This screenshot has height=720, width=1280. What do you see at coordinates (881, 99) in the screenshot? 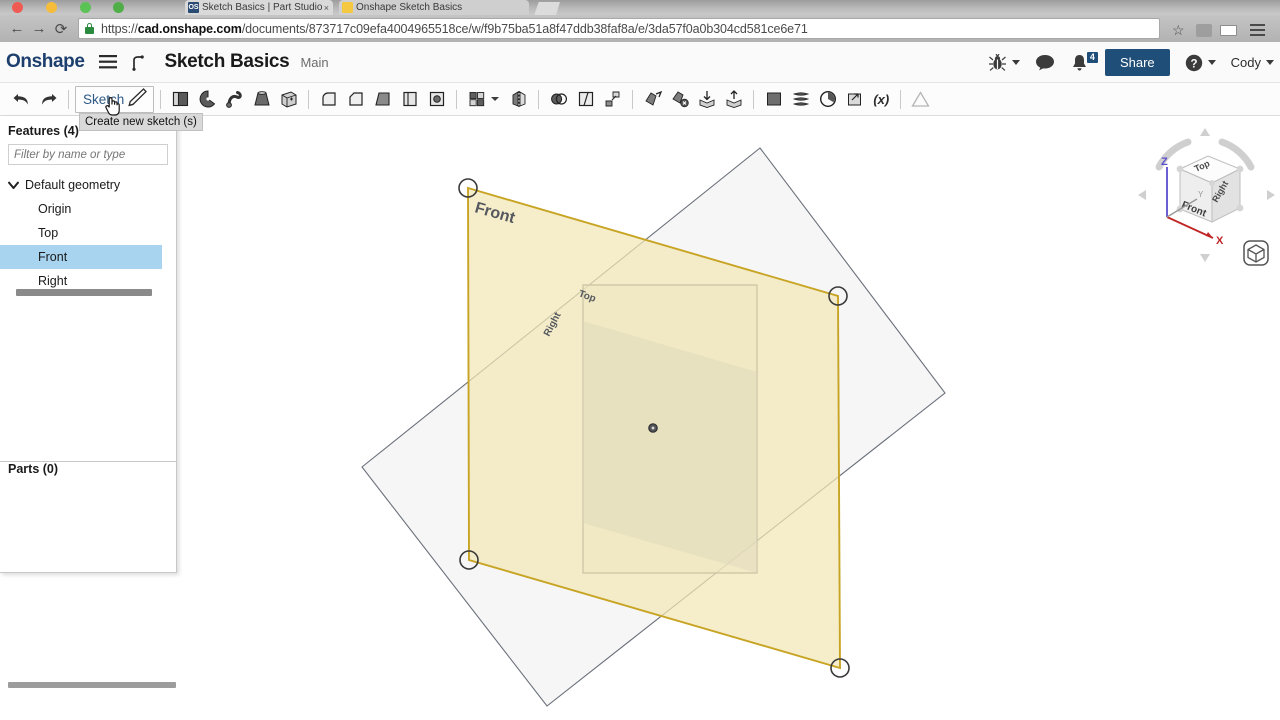
I see `variable-icon: (x)` at bounding box center [881, 99].